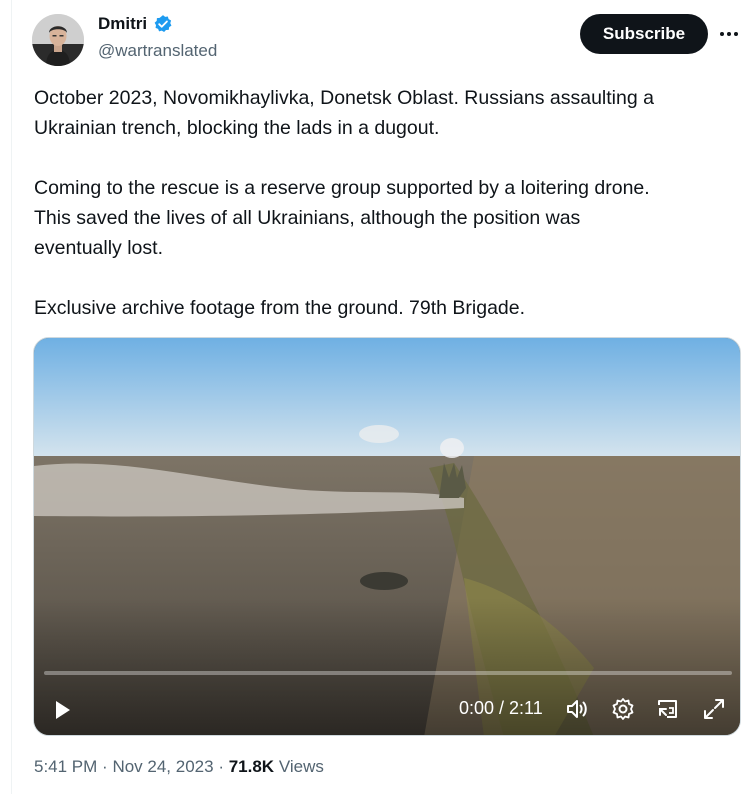  I want to click on video-progress-bar, so click(388, 673).